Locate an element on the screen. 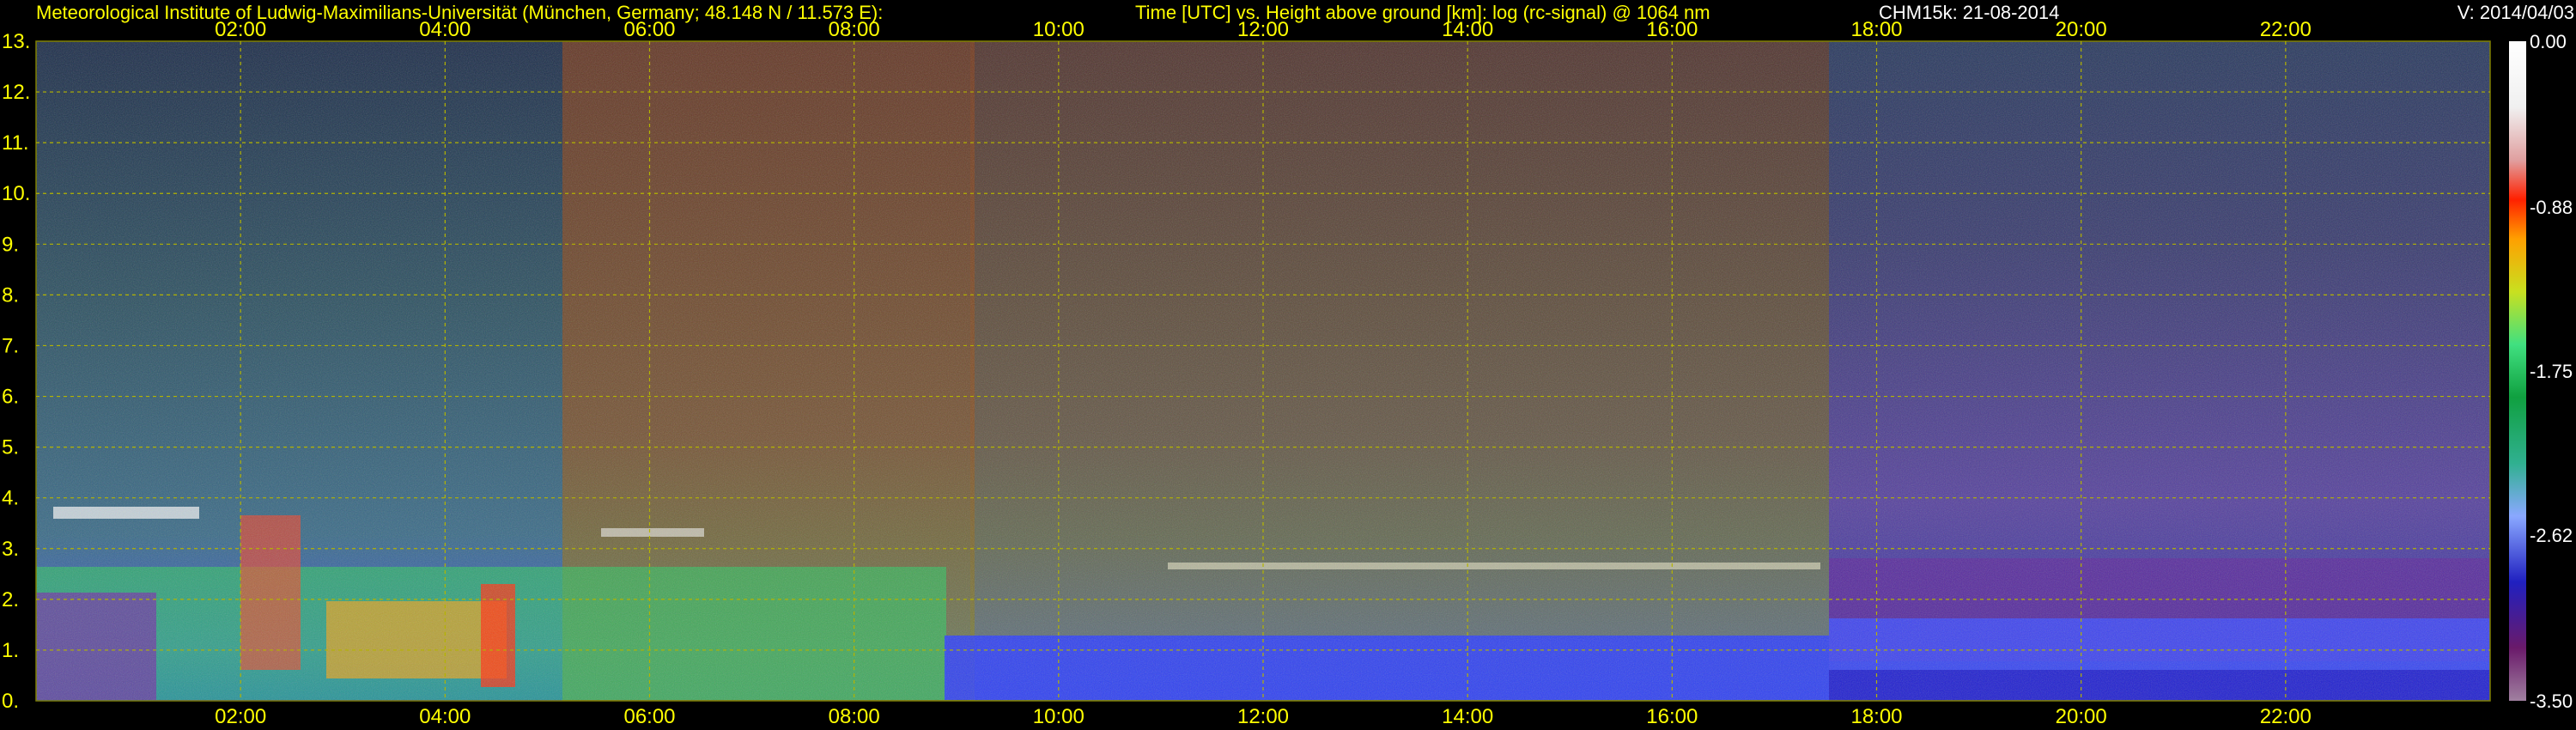 This screenshot has height=730, width=2576. colorbar-tick-label: 0.00 is located at coordinates (2548, 41).